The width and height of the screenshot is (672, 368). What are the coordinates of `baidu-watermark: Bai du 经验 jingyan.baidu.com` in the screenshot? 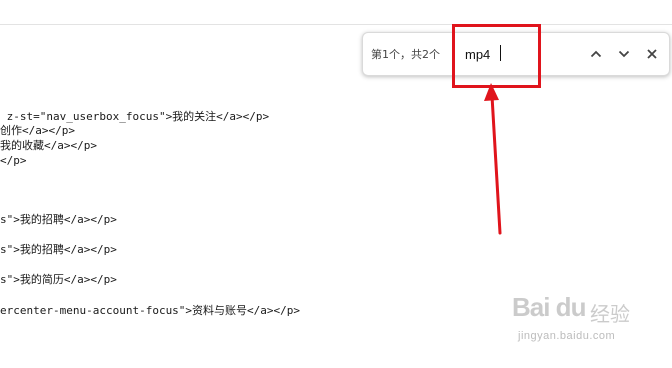 It's located at (587, 320).